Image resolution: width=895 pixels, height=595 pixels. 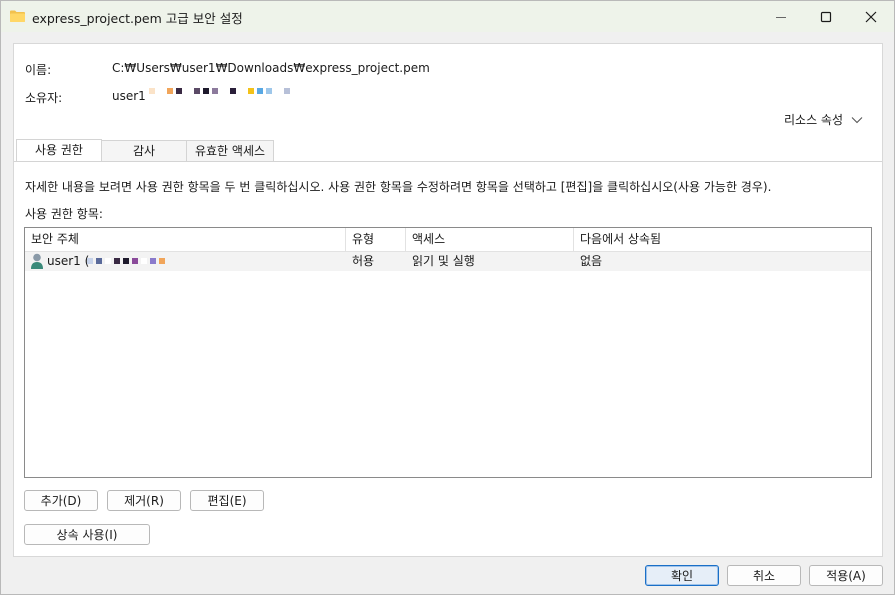 What do you see at coordinates (230, 151) in the screenshot?
I see `tab-effective-access: 유효한 액세스` at bounding box center [230, 151].